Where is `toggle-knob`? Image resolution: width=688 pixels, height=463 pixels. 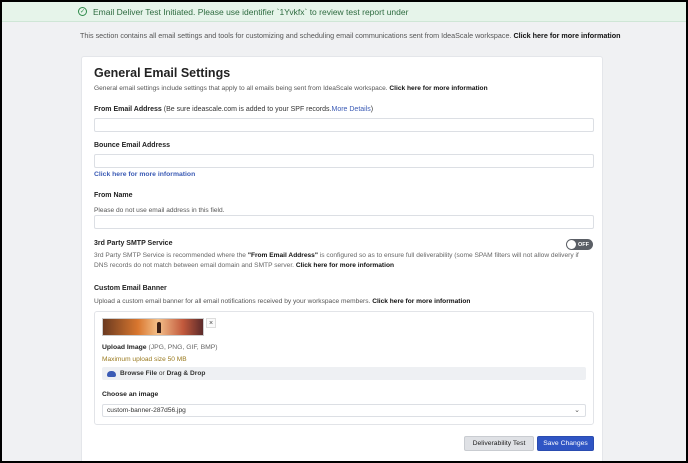 toggle-knob is located at coordinates (571, 244).